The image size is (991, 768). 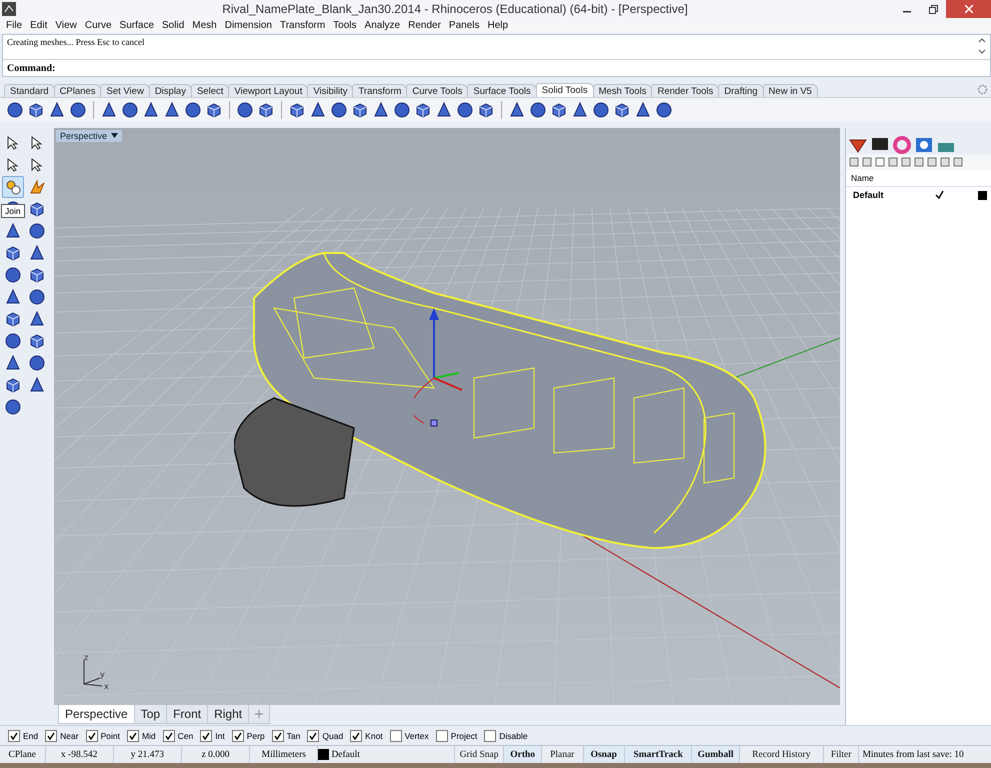 I want to click on close-button, so click(x=968, y=9).